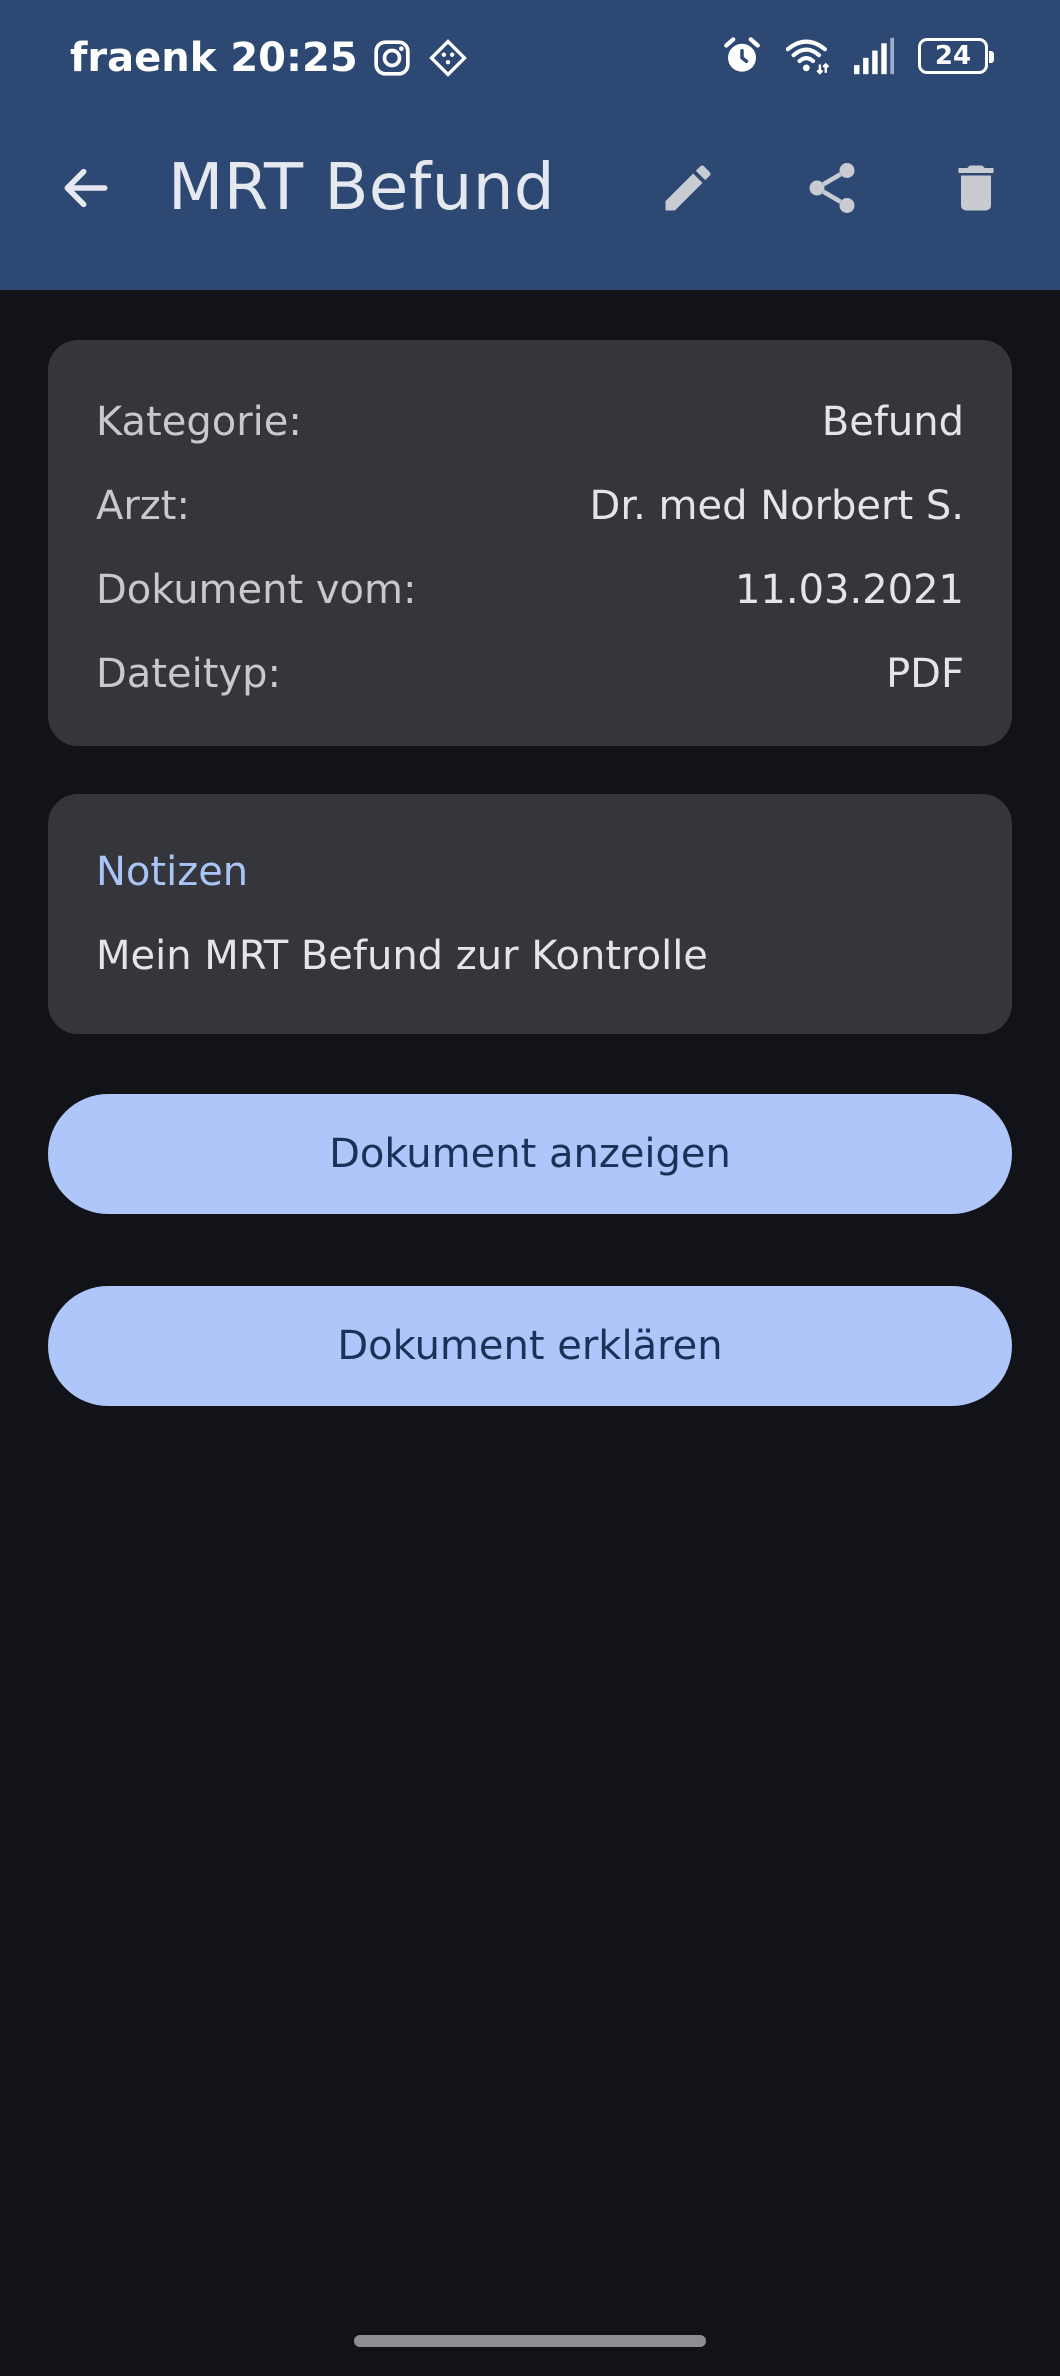 The width and height of the screenshot is (1060, 2376). What do you see at coordinates (530, 1346) in the screenshot?
I see `explain-document-button: Dokument erklären` at bounding box center [530, 1346].